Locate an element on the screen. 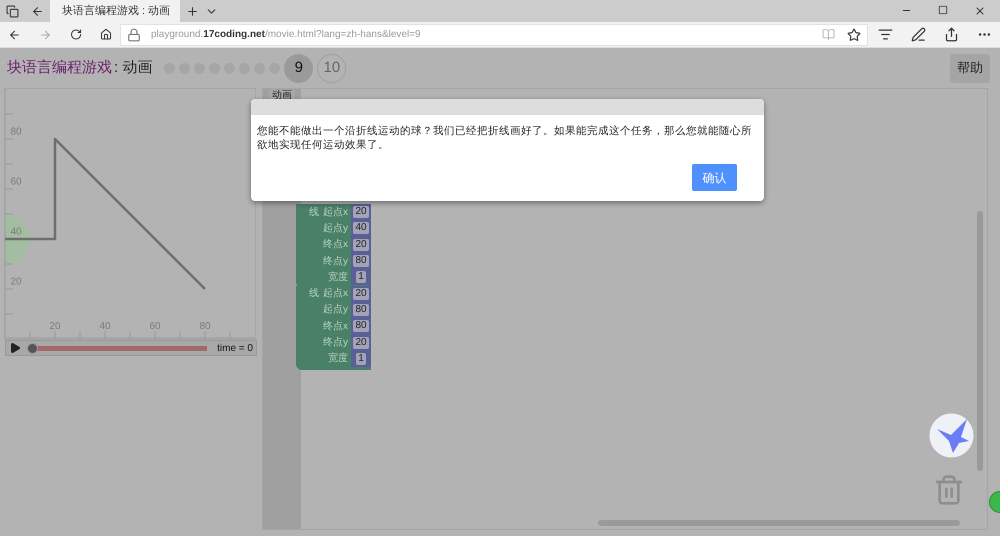  horizontal-scrollbar is located at coordinates (779, 523).